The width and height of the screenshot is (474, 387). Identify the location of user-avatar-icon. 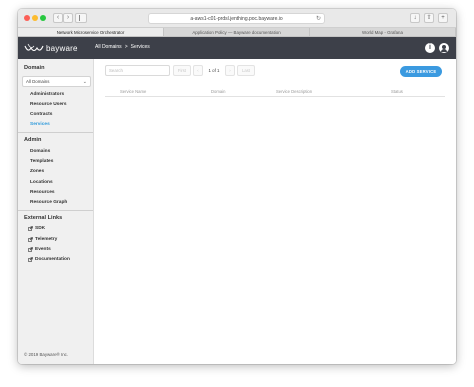
(444, 48).